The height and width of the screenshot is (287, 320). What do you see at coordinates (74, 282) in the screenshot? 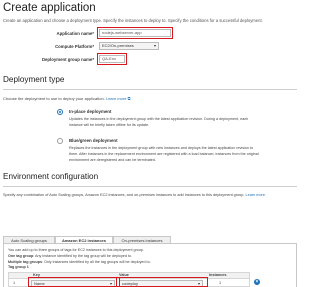
I see `tag-key-highlight` at bounding box center [74, 282].